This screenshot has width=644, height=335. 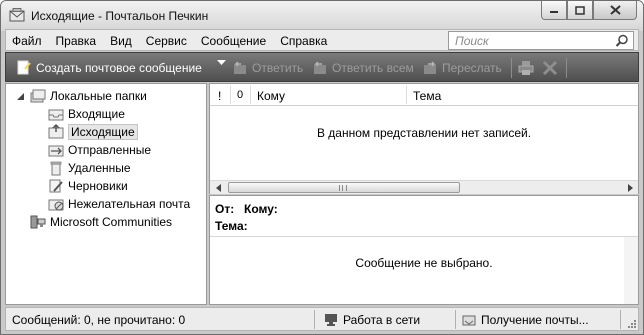 I want to click on close-icon, so click(x=615, y=10).